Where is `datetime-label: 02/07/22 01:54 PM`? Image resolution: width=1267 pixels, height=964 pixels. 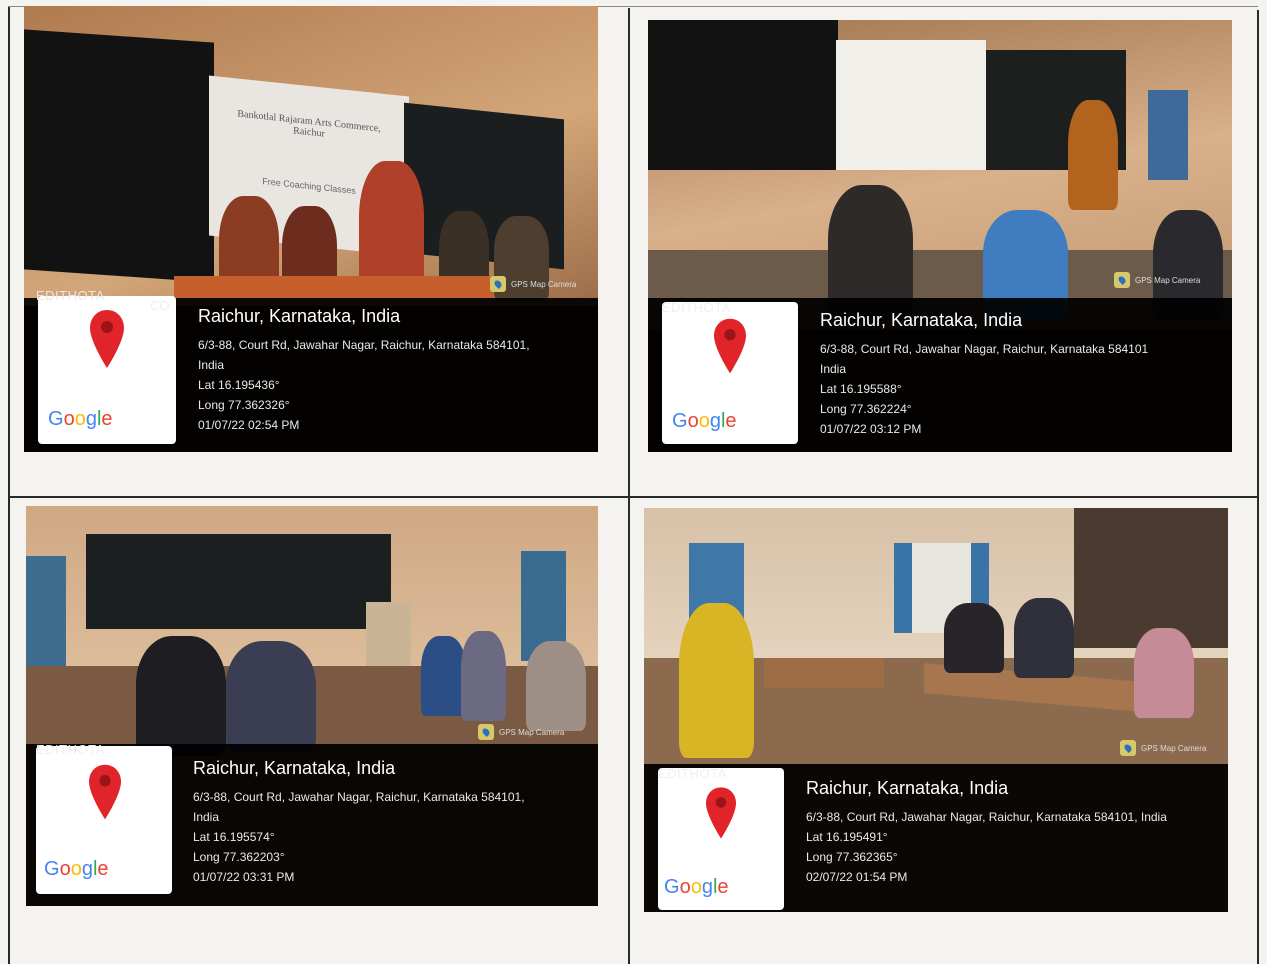
datetime-label: 02/07/22 01:54 PM is located at coordinates (857, 877).